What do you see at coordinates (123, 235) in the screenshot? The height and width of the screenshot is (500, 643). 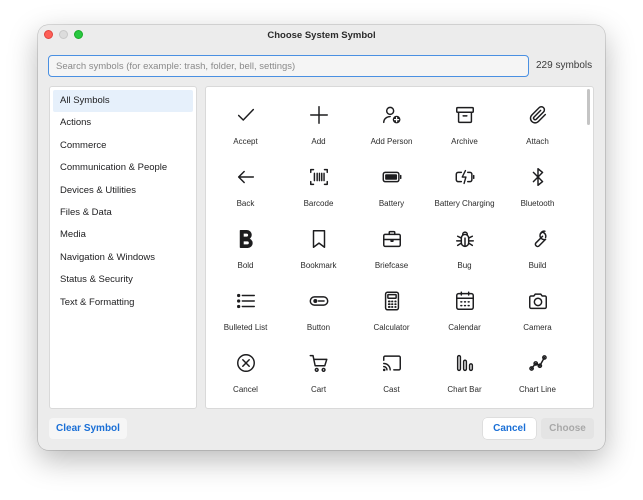 I see `sidebar-item-media: Media` at bounding box center [123, 235].